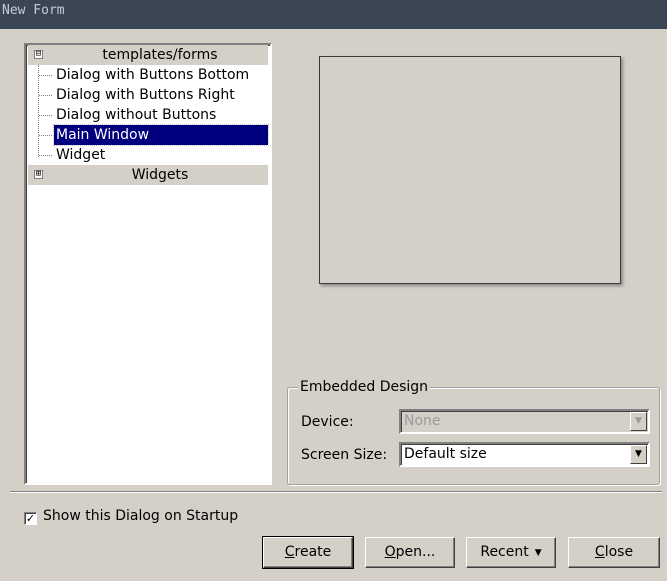  I want to click on close-button: Close, so click(614, 552).